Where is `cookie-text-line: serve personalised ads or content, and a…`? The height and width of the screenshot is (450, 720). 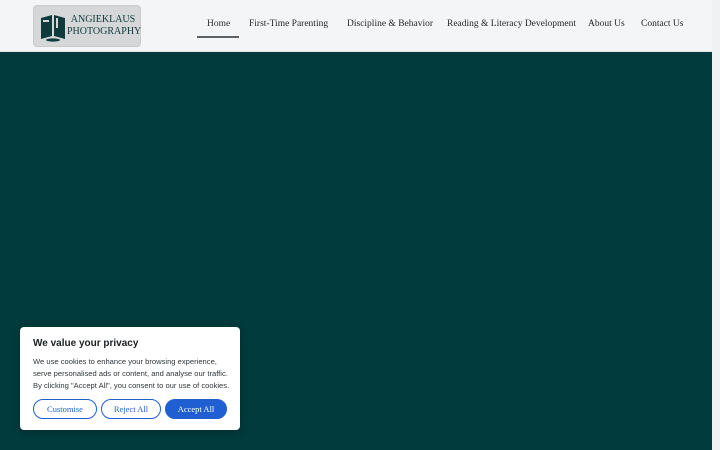 cookie-text-line: serve personalised ads or content, and a… is located at coordinates (130, 373).